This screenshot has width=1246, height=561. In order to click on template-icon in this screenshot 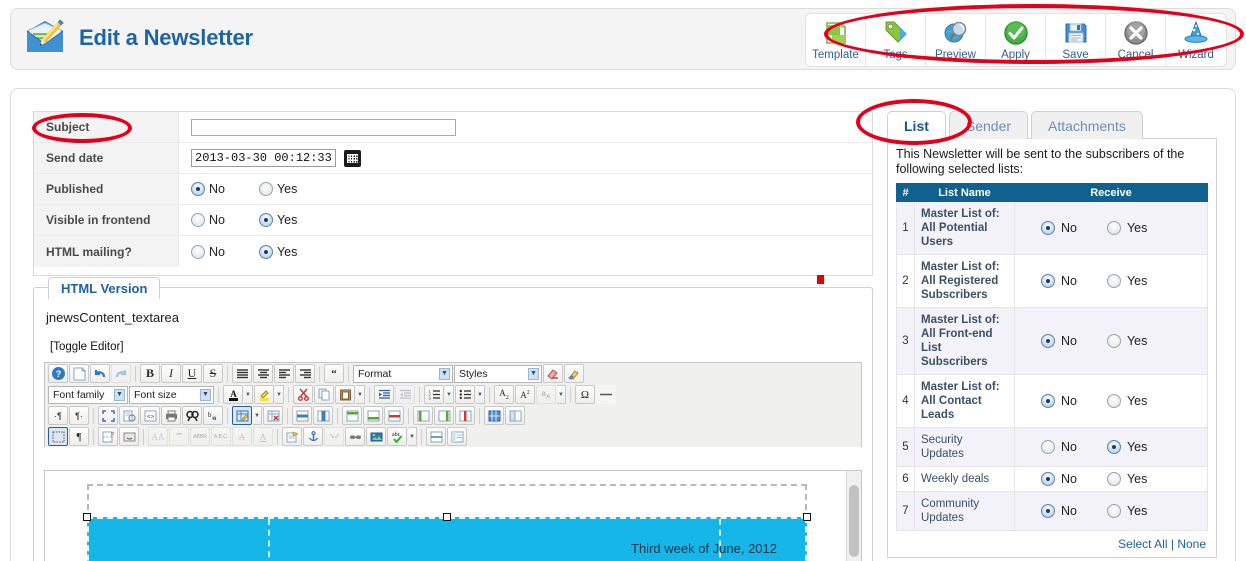, I will do `click(292, 436)`.